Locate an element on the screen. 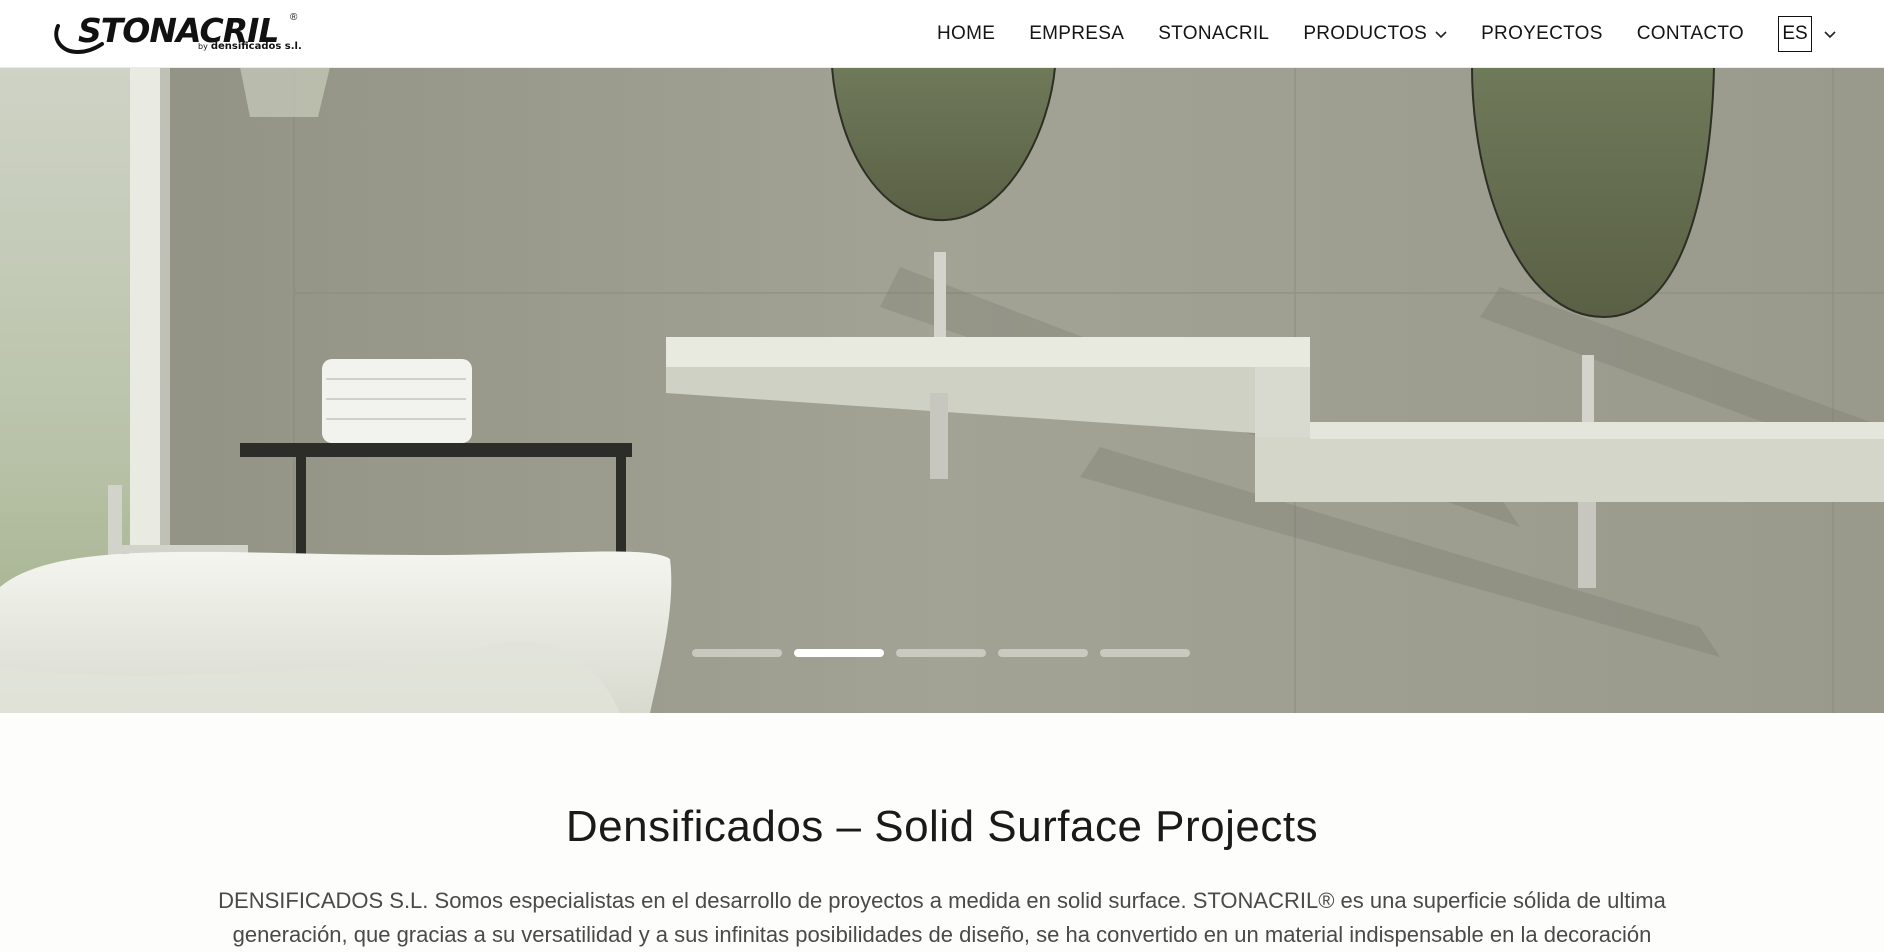 The height and width of the screenshot is (952, 1884). logo-company: densificados s.l. is located at coordinates (256, 46).